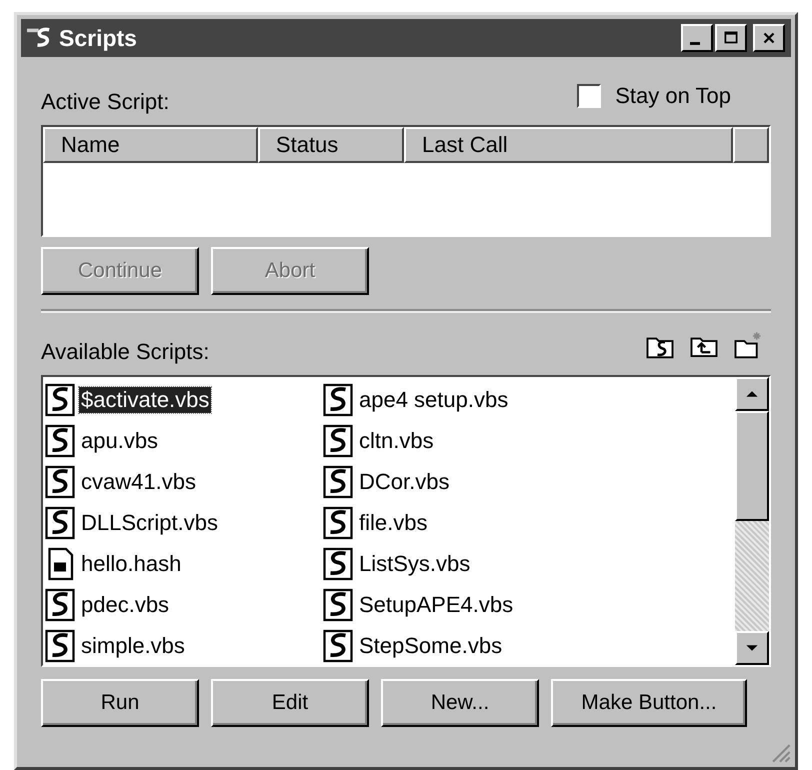  Describe the element at coordinates (133, 645) in the screenshot. I see `file-name: simple.vbs` at that location.